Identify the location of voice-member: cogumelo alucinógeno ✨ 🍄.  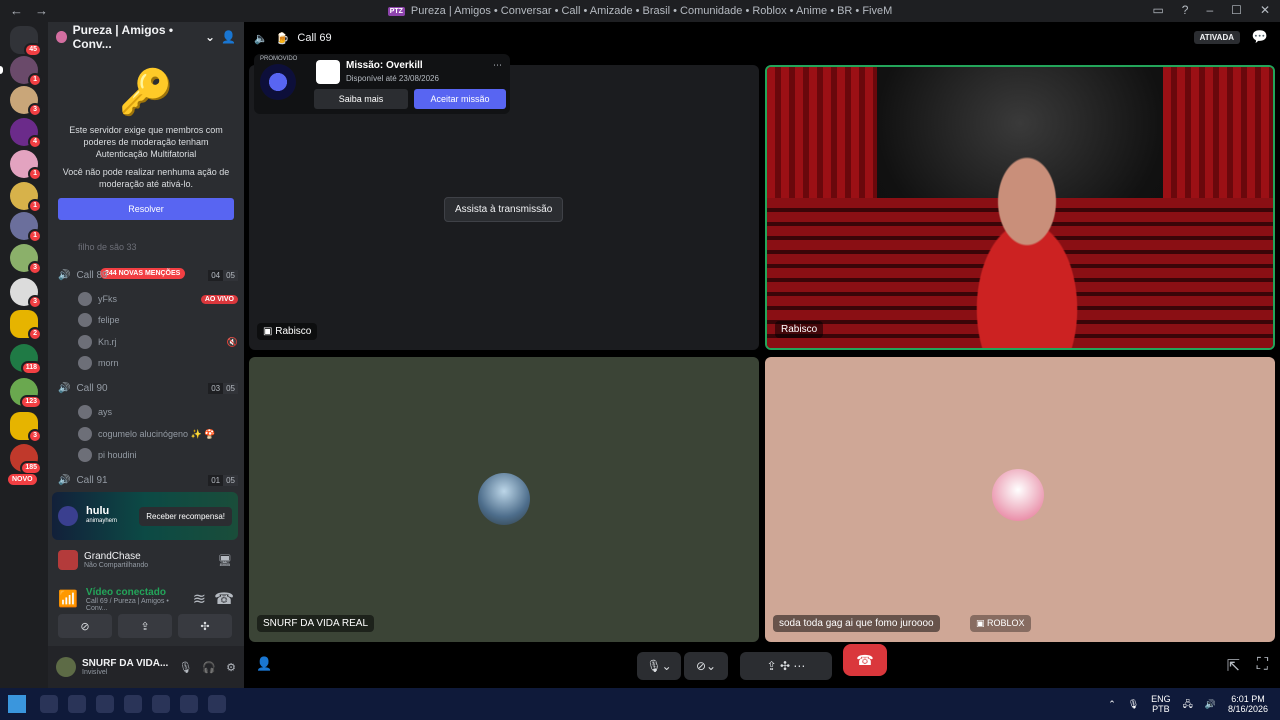
(158, 434).